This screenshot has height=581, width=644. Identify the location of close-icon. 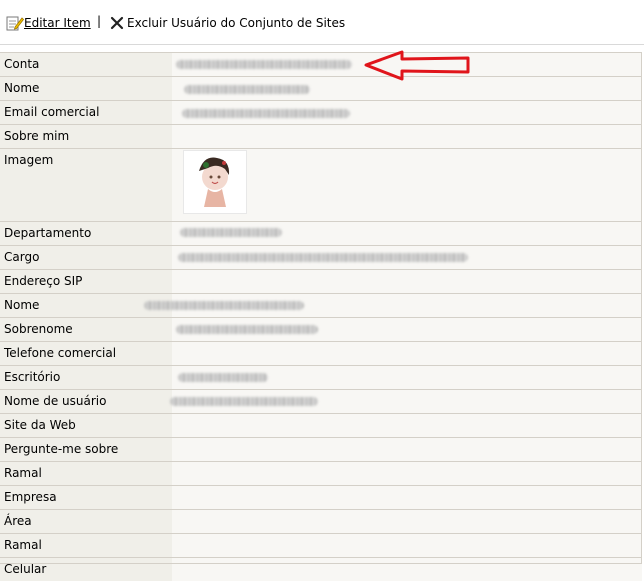
(117, 23).